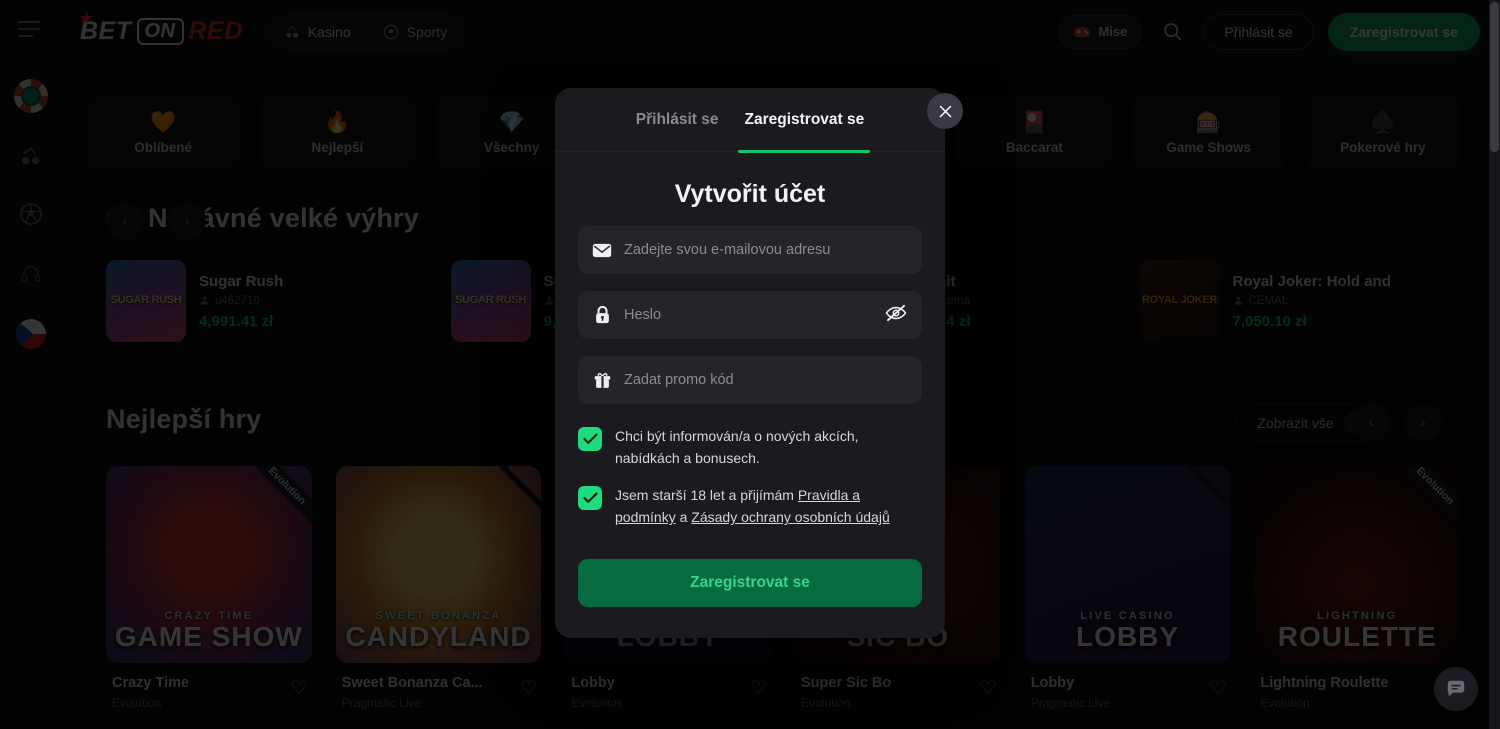 This screenshot has height=729, width=1500. Describe the element at coordinates (1403, 31) in the screenshot. I see `header-register-button: Zaregistrovat se` at that location.